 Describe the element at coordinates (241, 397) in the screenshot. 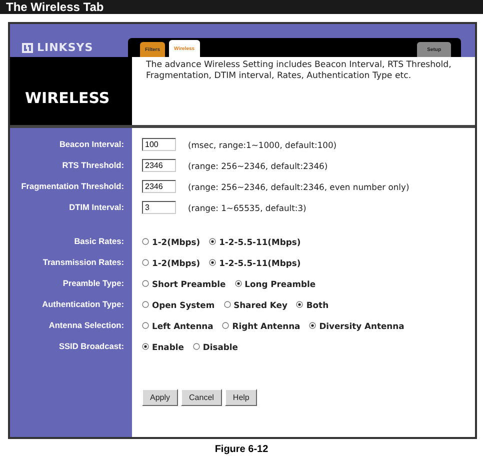

I see `form-button: Help` at that location.